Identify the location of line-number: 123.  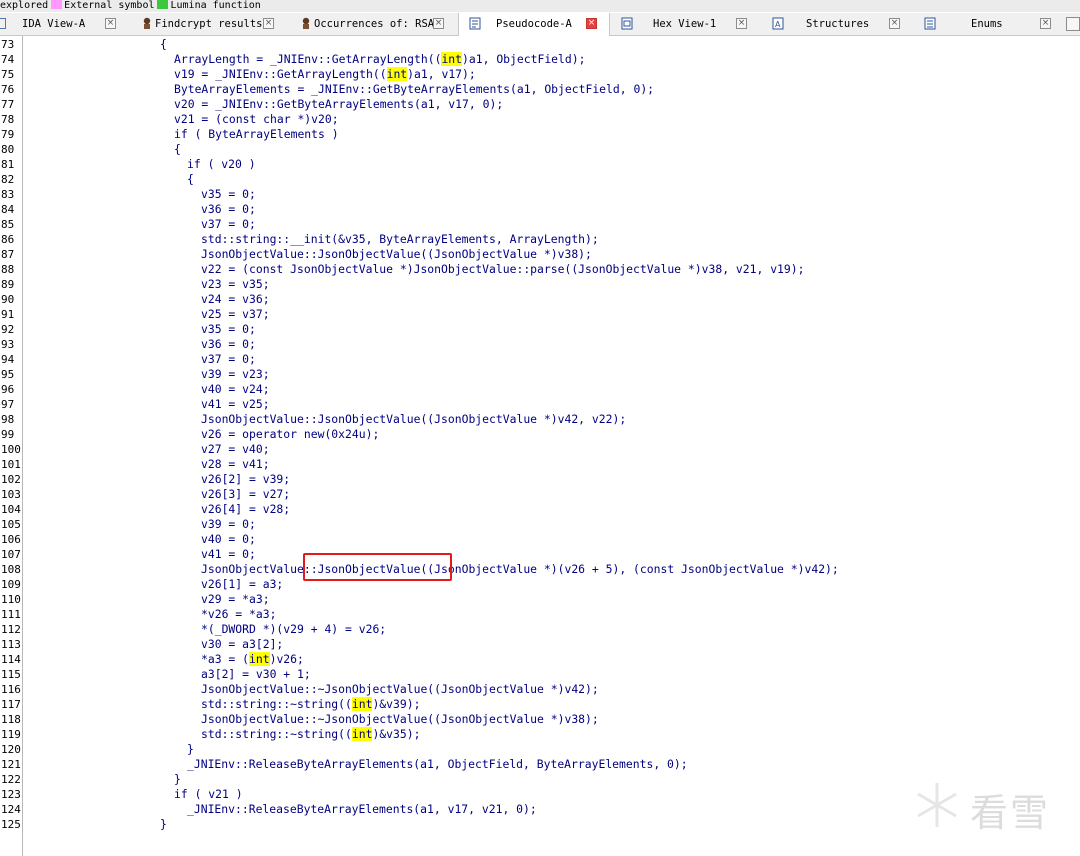
(11, 794).